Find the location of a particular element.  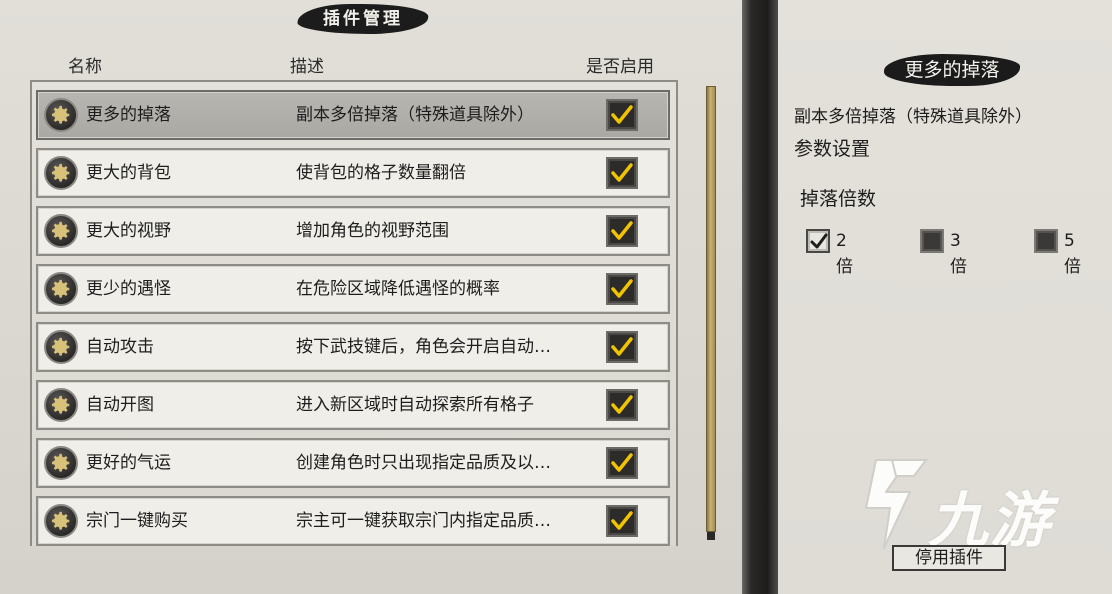

checkbox-3x is located at coordinates (932, 241).